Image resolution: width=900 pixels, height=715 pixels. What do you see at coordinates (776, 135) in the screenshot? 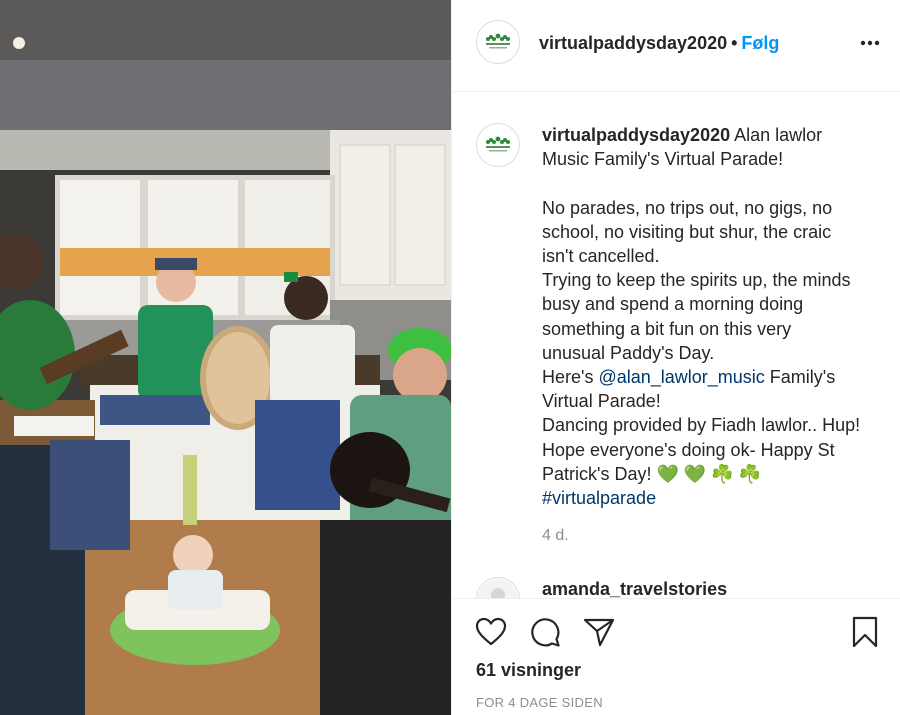
I see `caption-text: Alan lawlor` at bounding box center [776, 135].